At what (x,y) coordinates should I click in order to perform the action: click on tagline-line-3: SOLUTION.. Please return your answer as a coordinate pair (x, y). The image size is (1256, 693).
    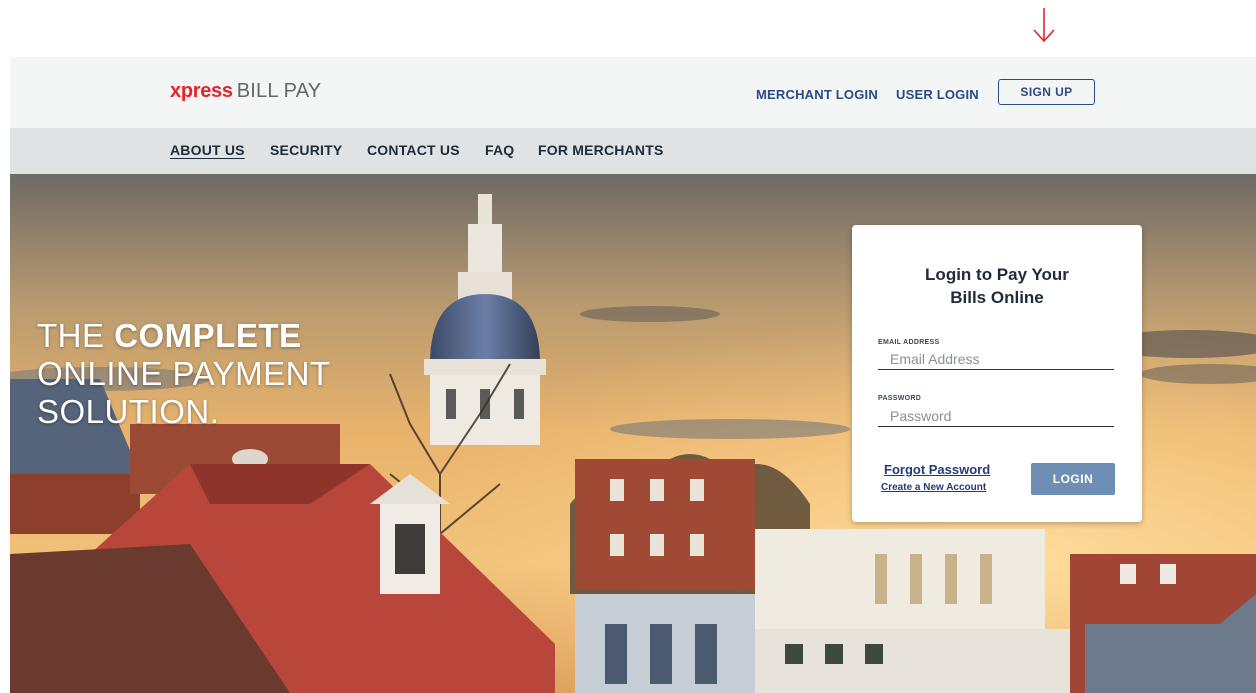
    Looking at the image, I should click on (128, 411).